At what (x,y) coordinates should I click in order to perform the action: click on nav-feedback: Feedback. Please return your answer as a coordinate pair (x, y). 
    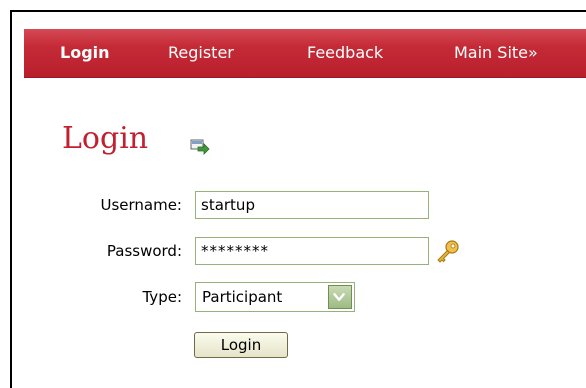
    Looking at the image, I should click on (345, 53).